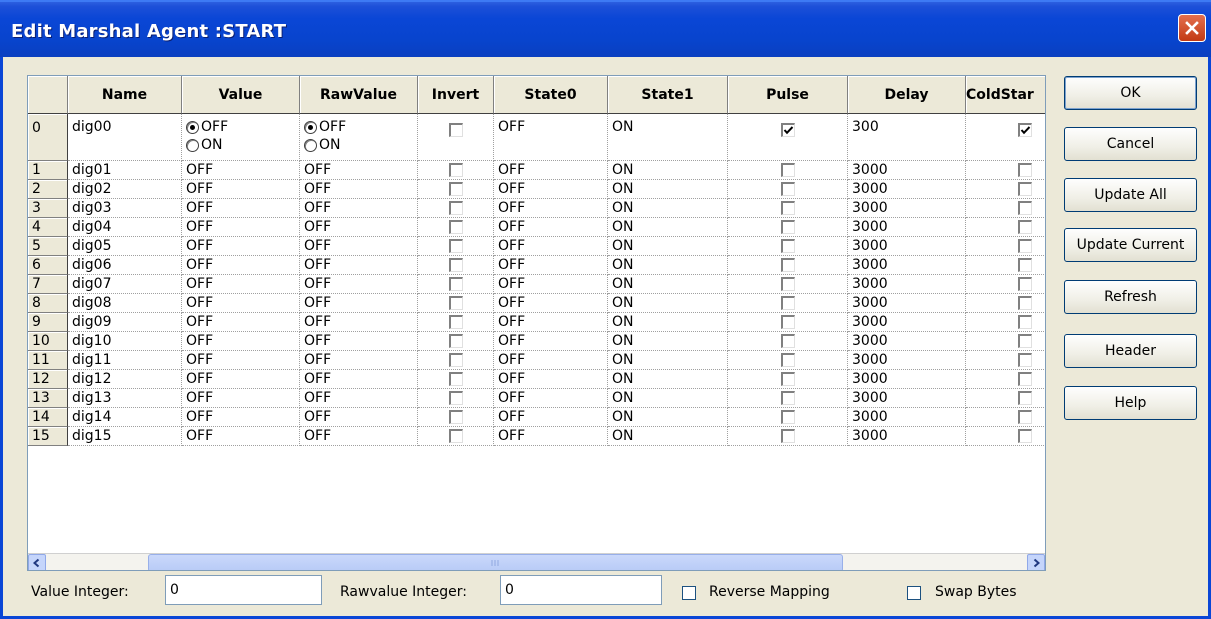  Describe the element at coordinates (1130, 297) in the screenshot. I see `refresh-button: Refresh` at that location.